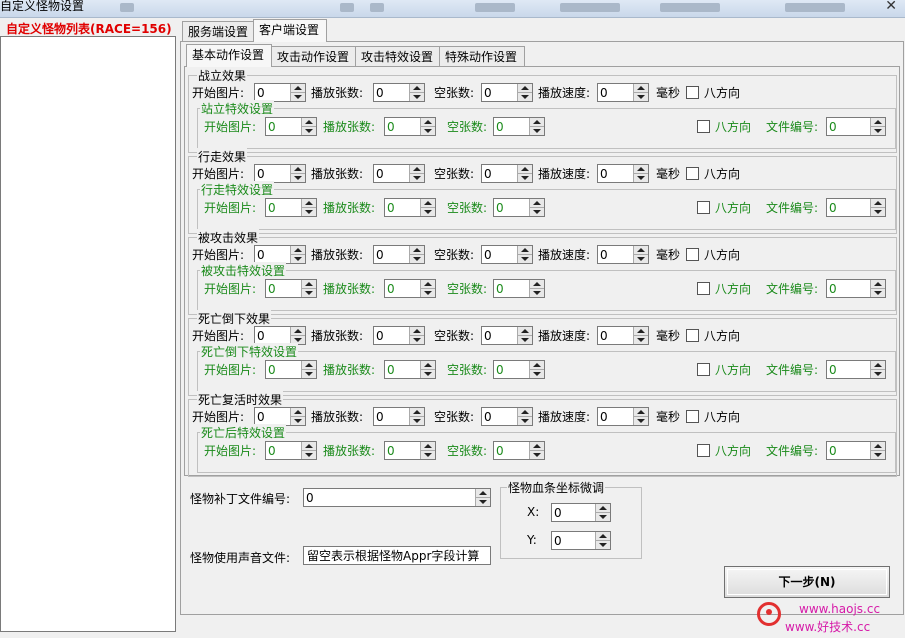 This screenshot has width=905, height=638. What do you see at coordinates (891, 7) in the screenshot?
I see `close-icon: ✕` at bounding box center [891, 7].